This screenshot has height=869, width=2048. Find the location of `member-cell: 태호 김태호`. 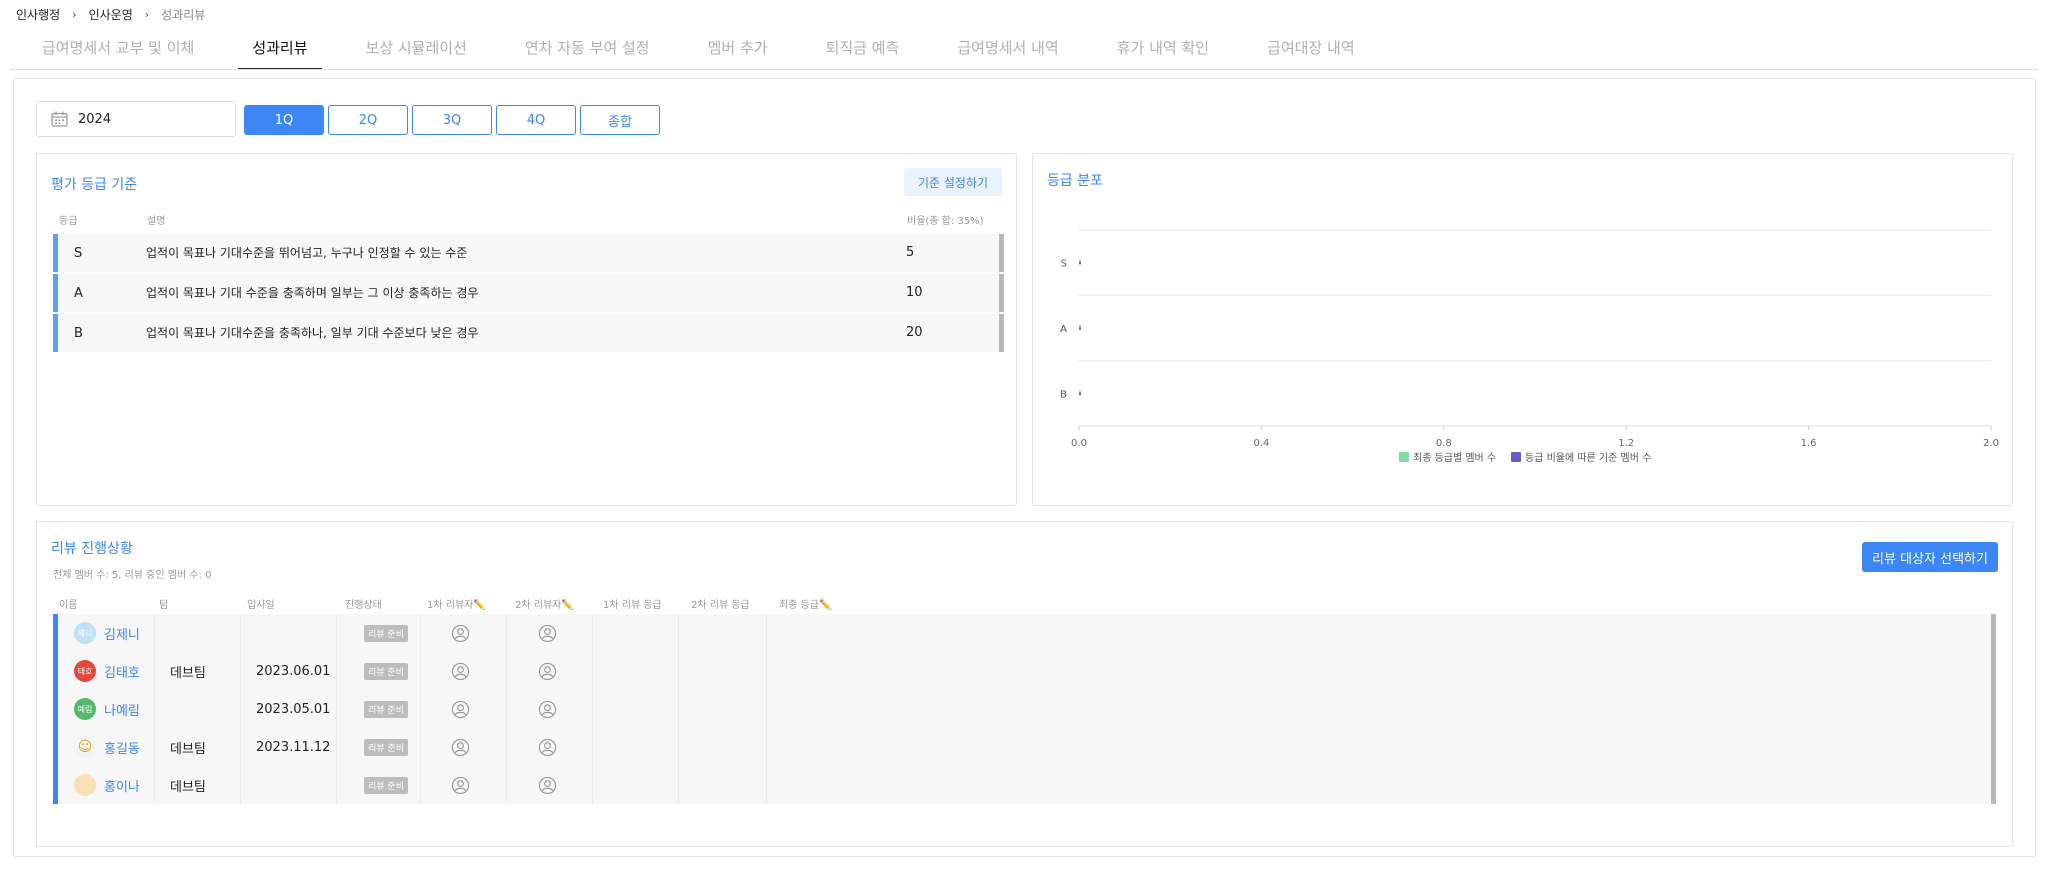

member-cell: 태호 김태호 is located at coordinates (107, 671).